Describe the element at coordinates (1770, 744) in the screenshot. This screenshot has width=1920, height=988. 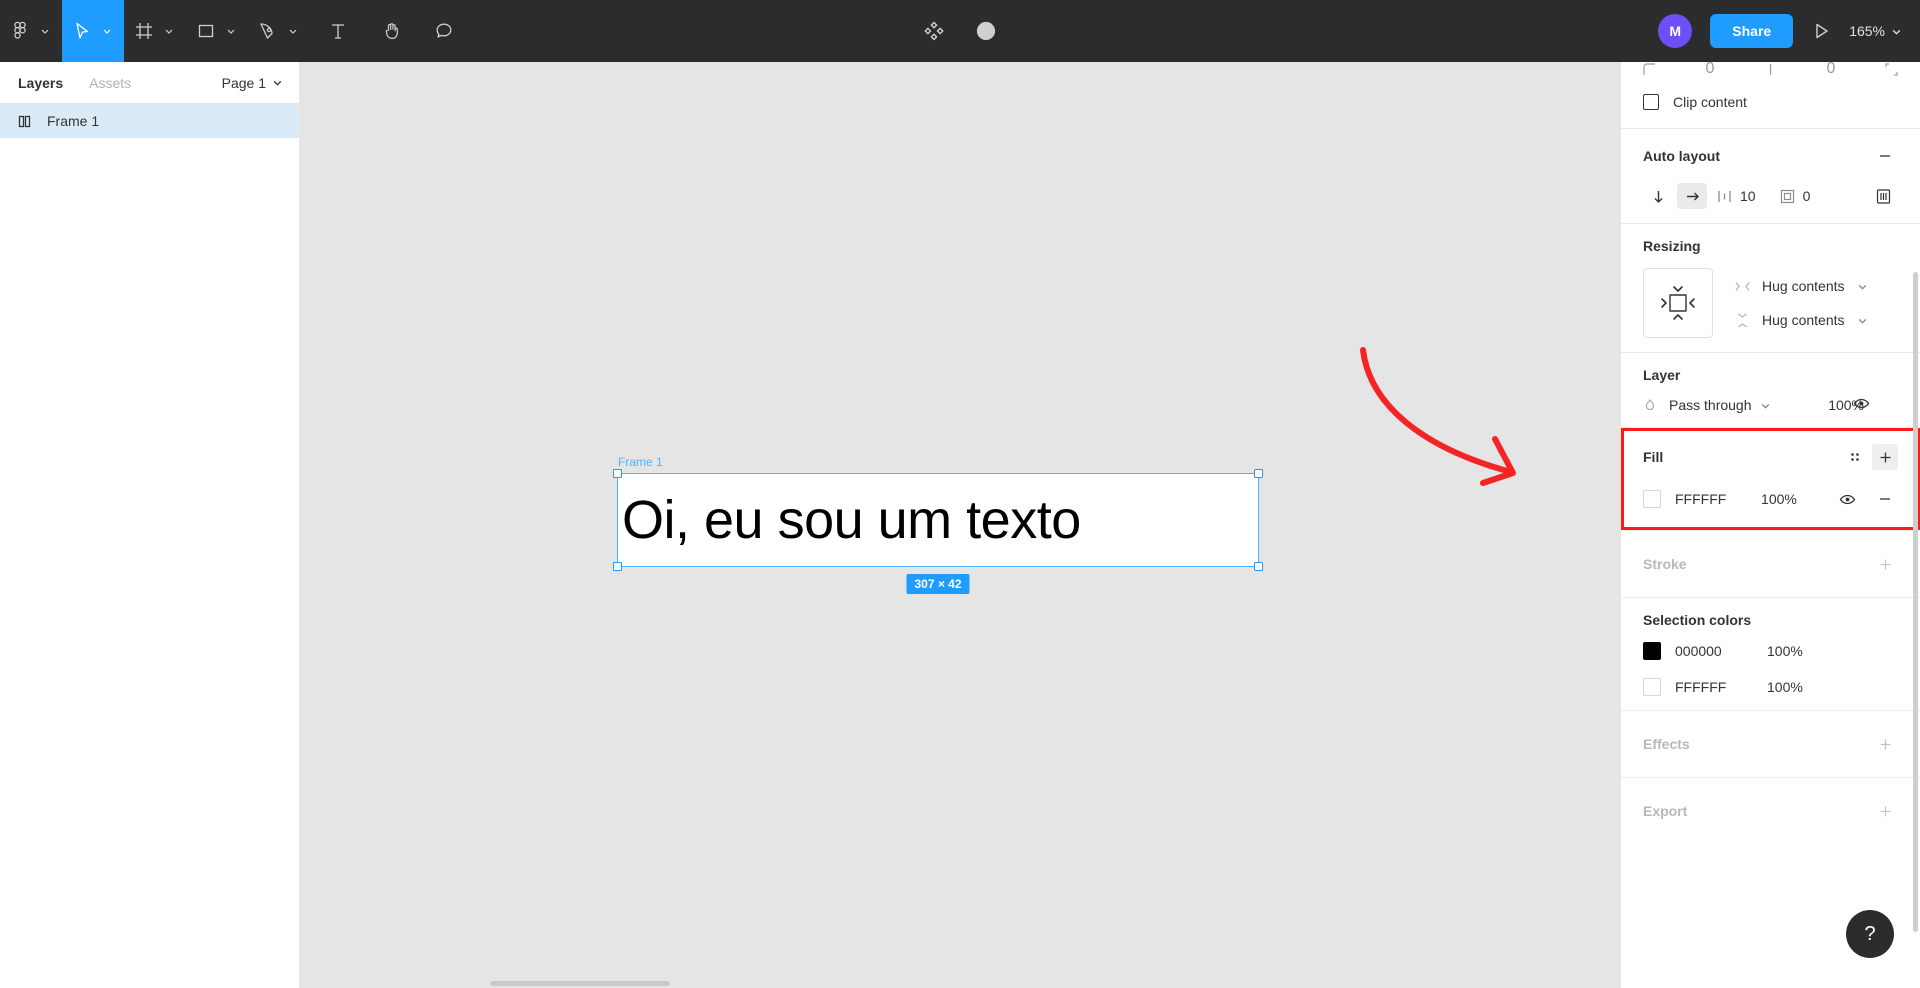
I see `effects-header: Effects` at that location.